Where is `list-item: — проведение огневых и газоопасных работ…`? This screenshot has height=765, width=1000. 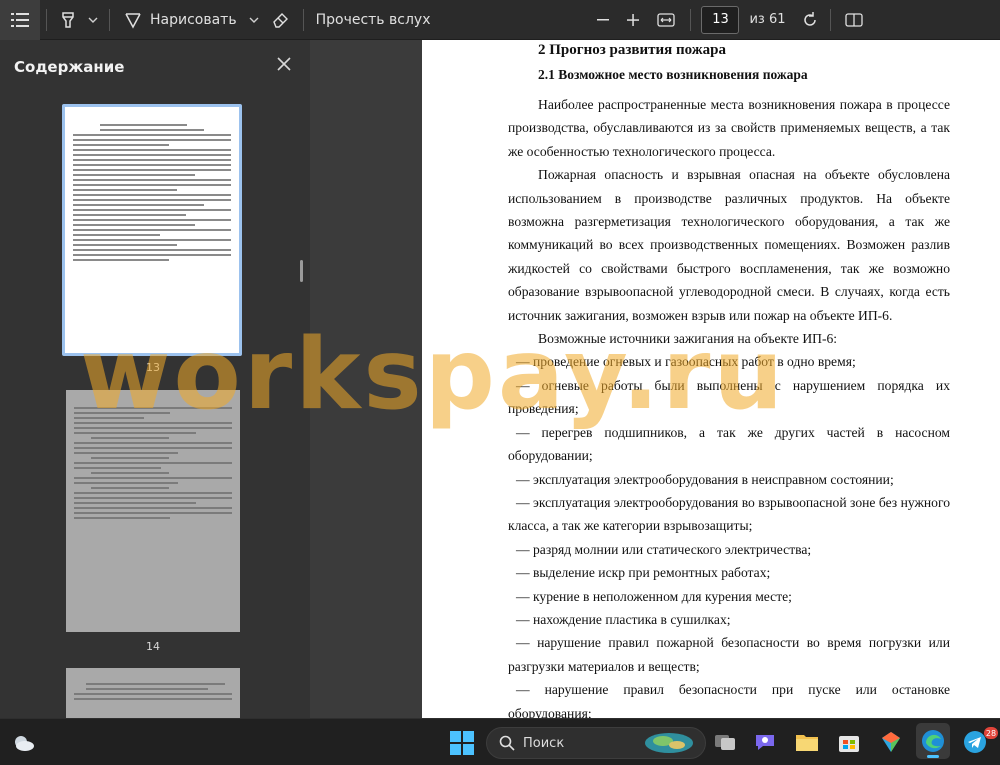 list-item: — проведение огневых и газоопасных работ… is located at coordinates (686, 362).